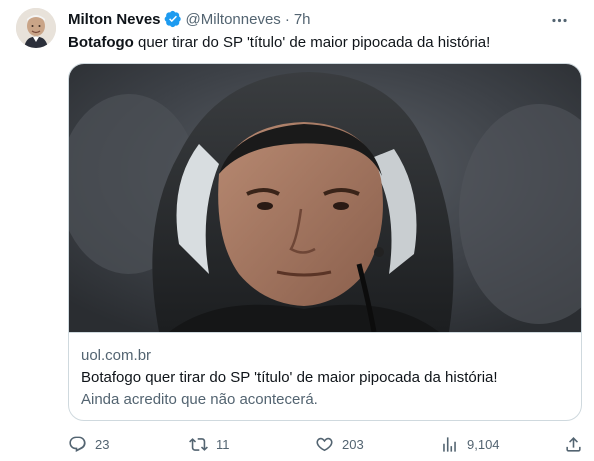 The height and width of the screenshot is (461, 594). Describe the element at coordinates (101, 42) in the screenshot. I see `tweet-text-bold: Botafogo` at that location.